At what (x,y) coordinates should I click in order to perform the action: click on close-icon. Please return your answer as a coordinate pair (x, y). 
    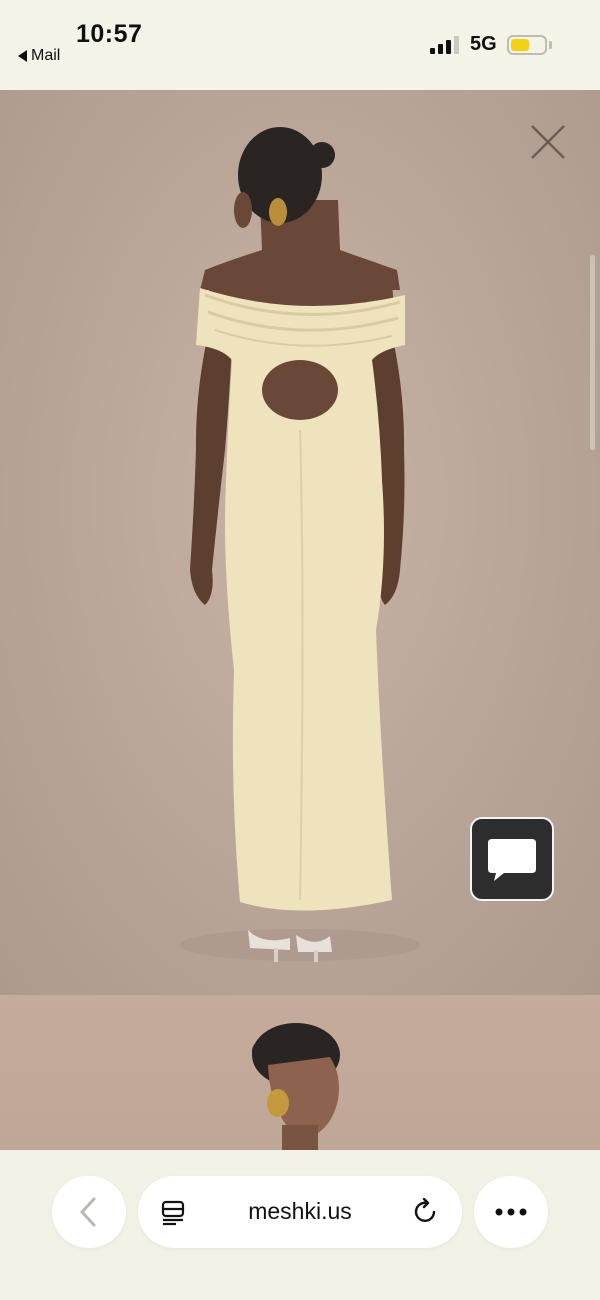
    Looking at the image, I should click on (548, 142).